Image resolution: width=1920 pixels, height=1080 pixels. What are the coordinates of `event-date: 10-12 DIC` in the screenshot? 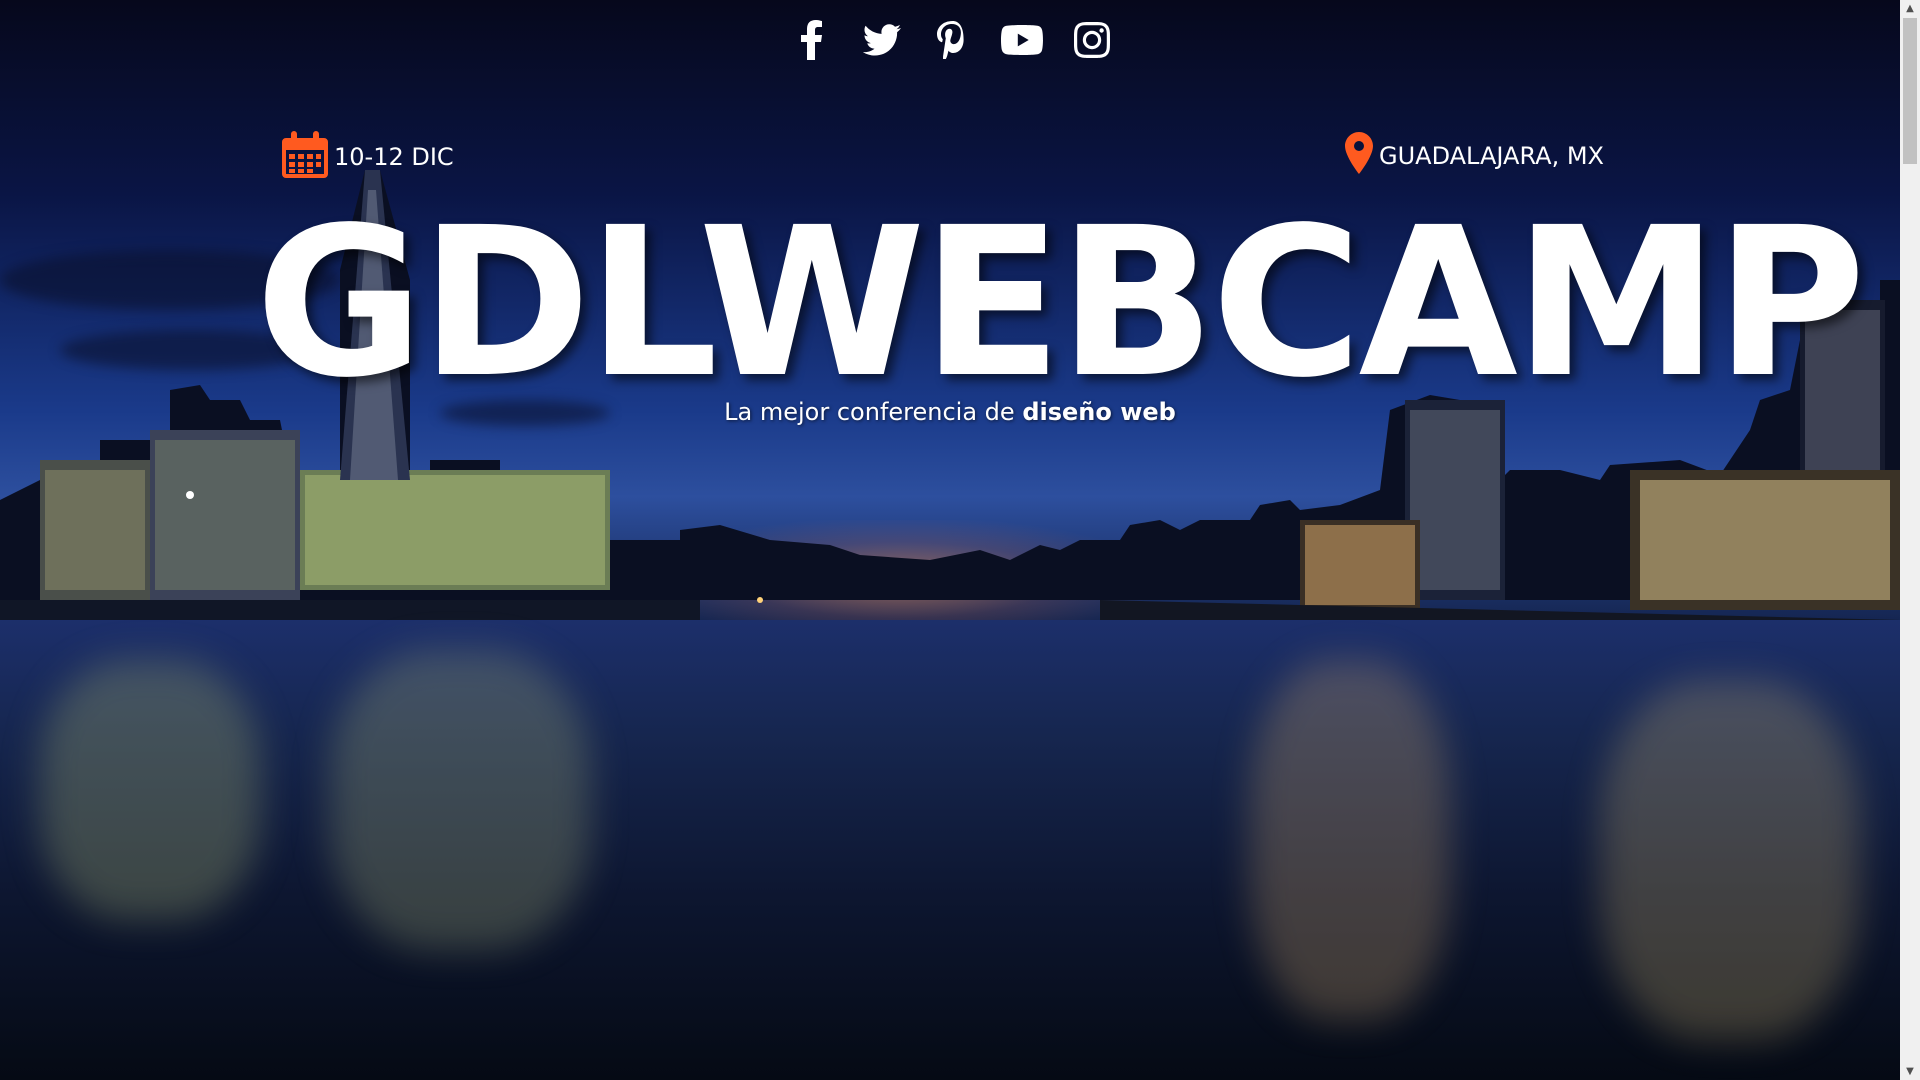 It's located at (368, 157).